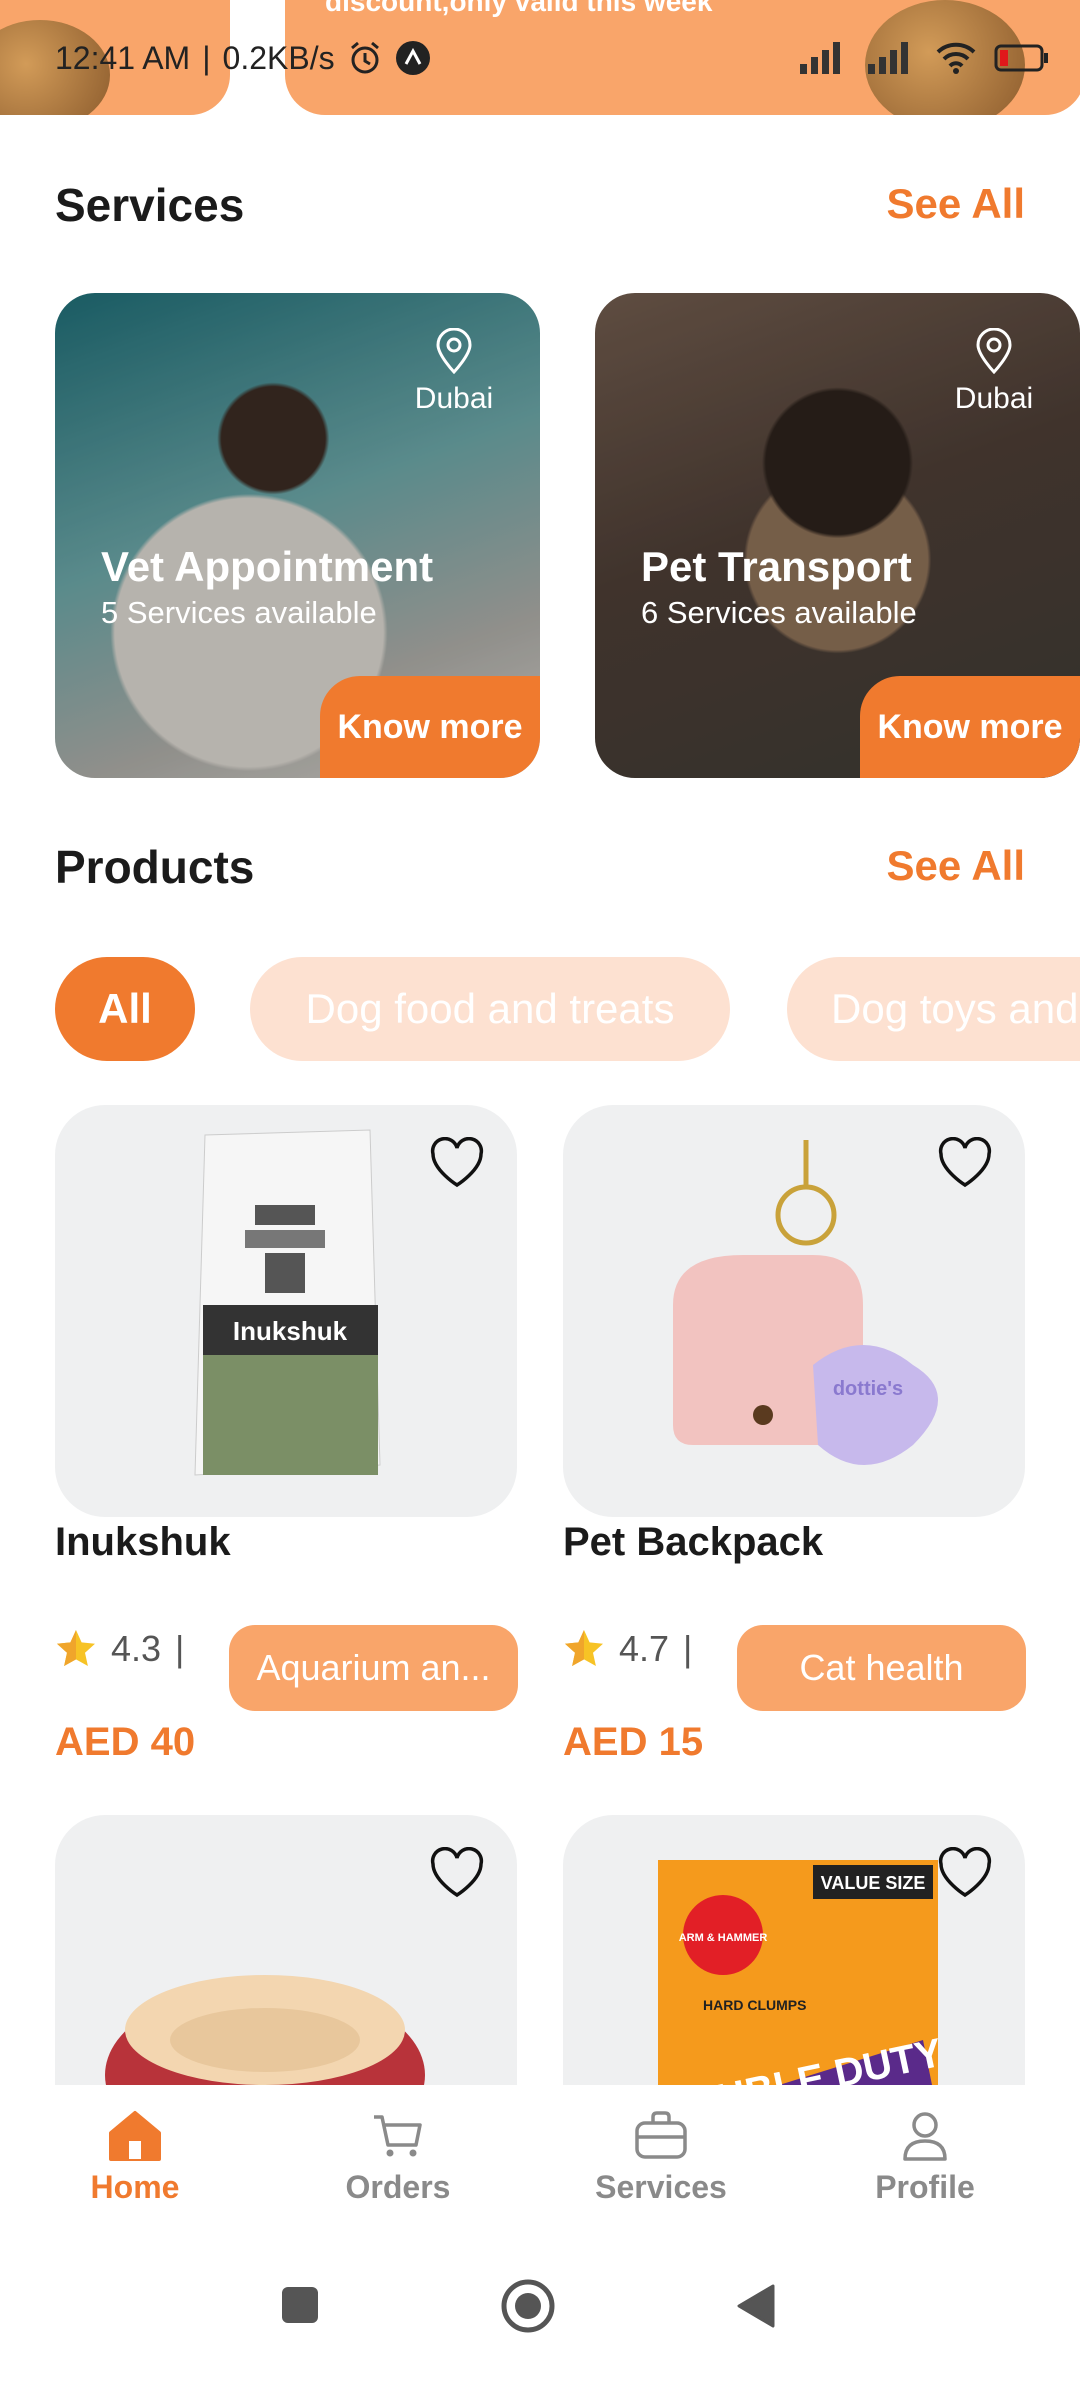 Image resolution: width=1080 pixels, height=2400 pixels. Describe the element at coordinates (794, 1311) in the screenshot. I see `product-card-pet-backpack: dottie's` at that location.